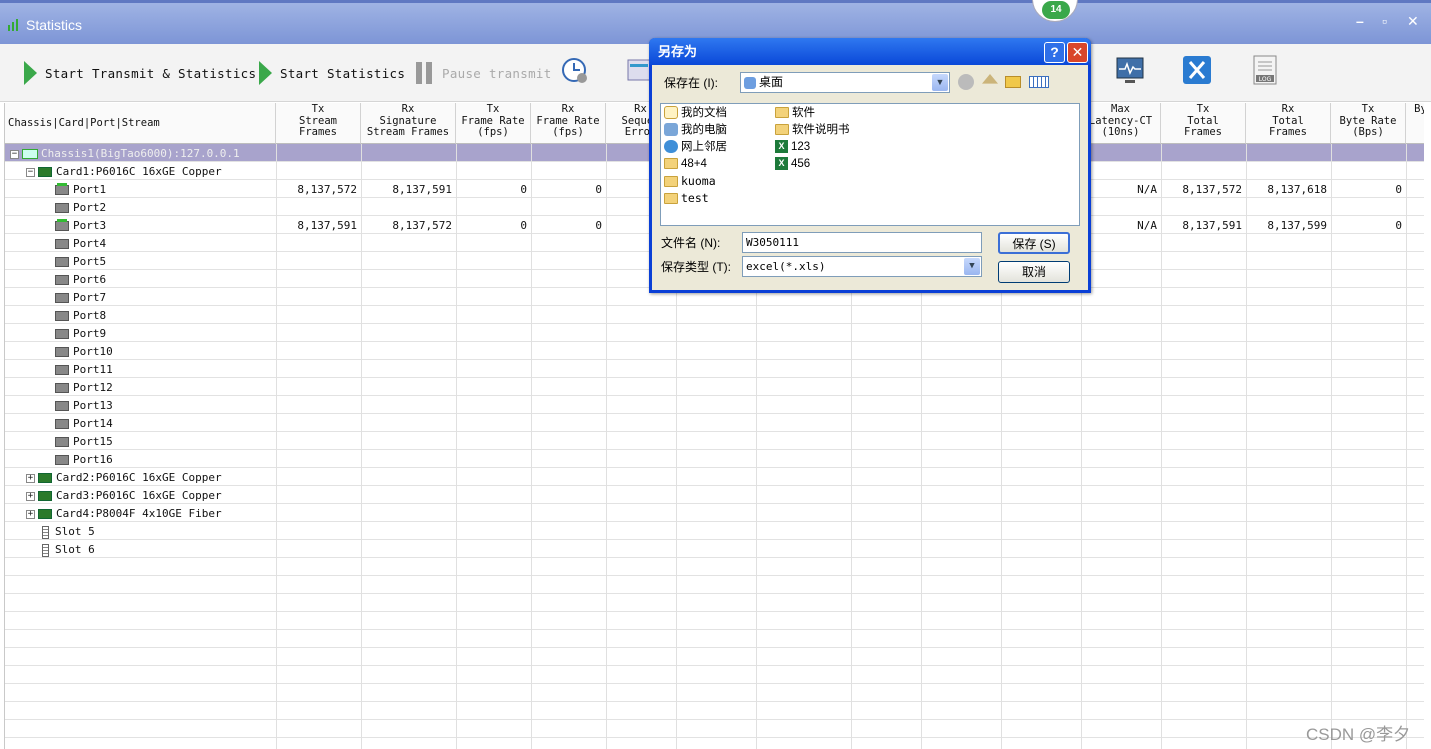 The width and height of the screenshot is (1431, 749). I want to click on restore-button: ▫, so click(1384, 21).